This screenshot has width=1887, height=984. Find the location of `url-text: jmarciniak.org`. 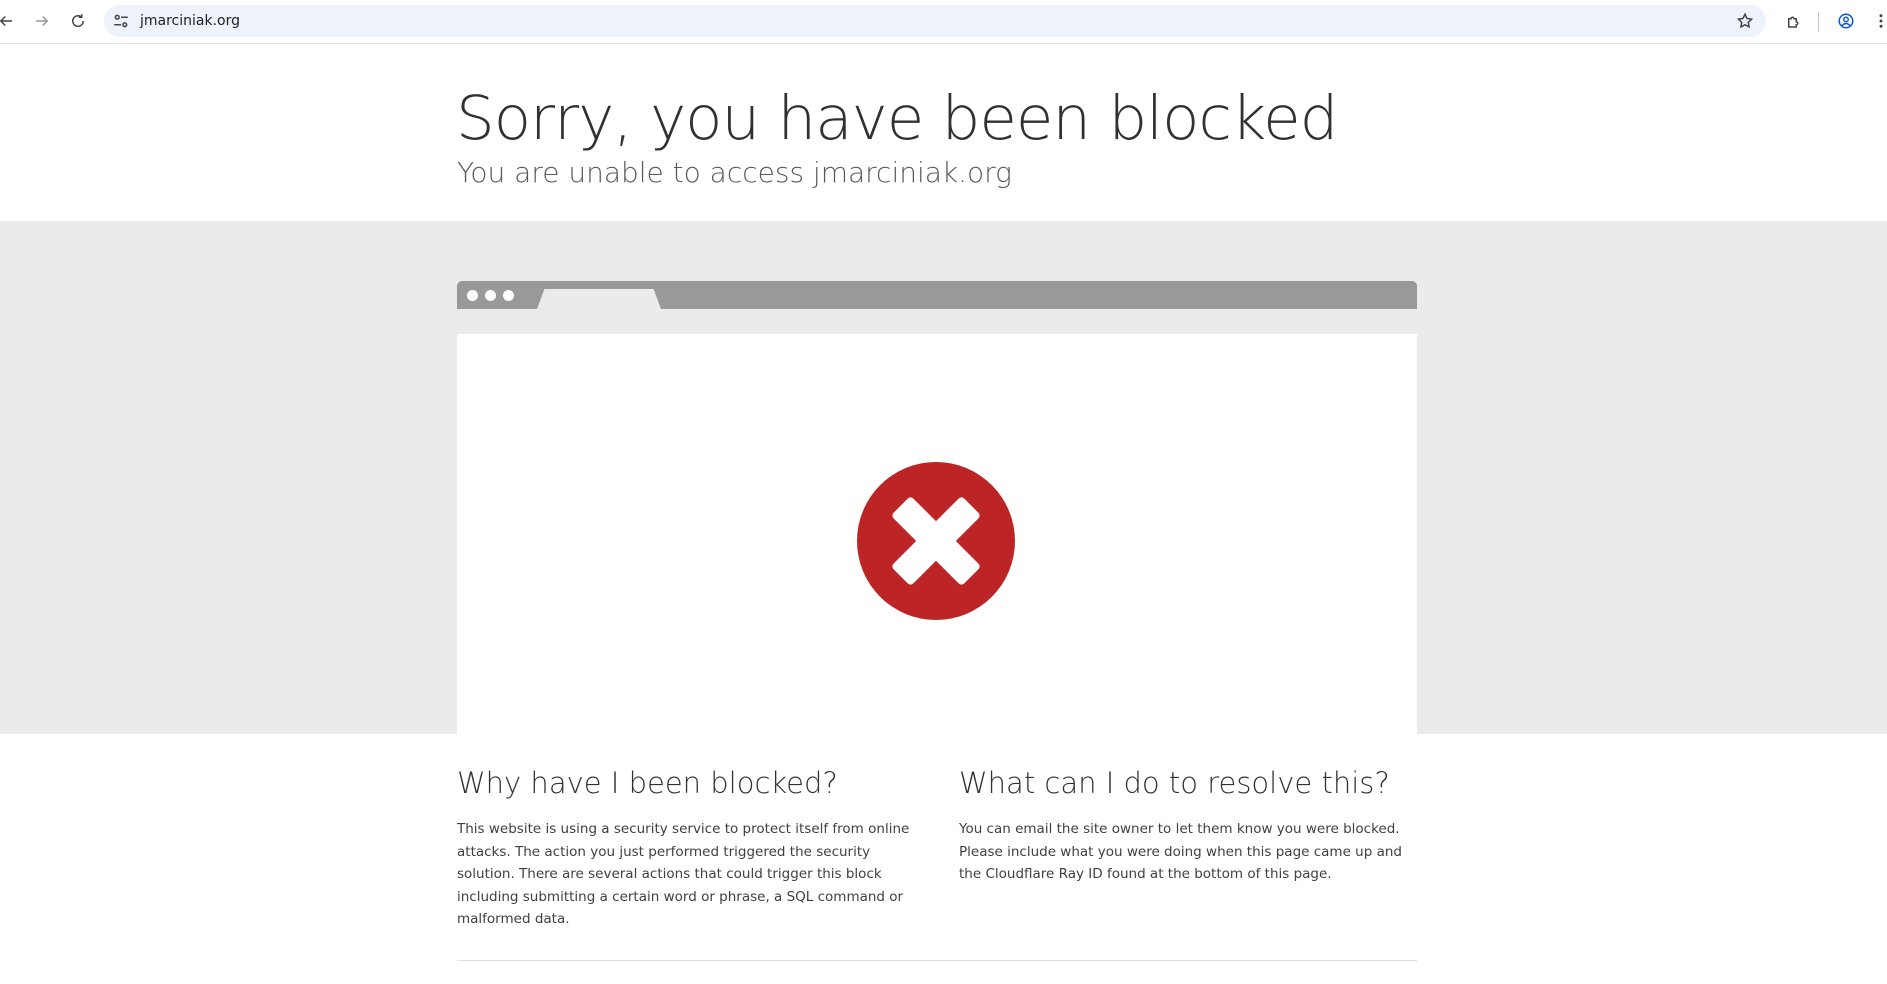

url-text: jmarciniak.org is located at coordinates (190, 21).